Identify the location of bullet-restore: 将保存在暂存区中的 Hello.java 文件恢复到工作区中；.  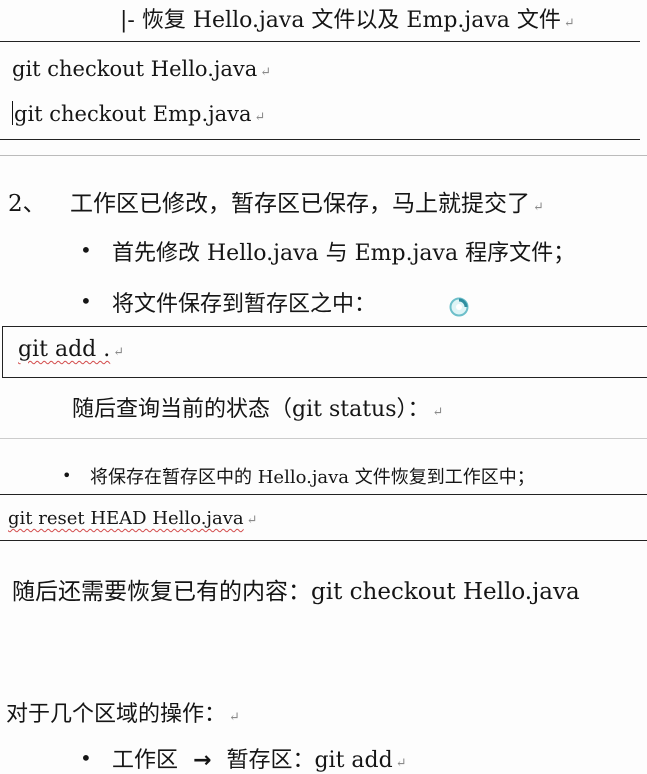
(312, 476).